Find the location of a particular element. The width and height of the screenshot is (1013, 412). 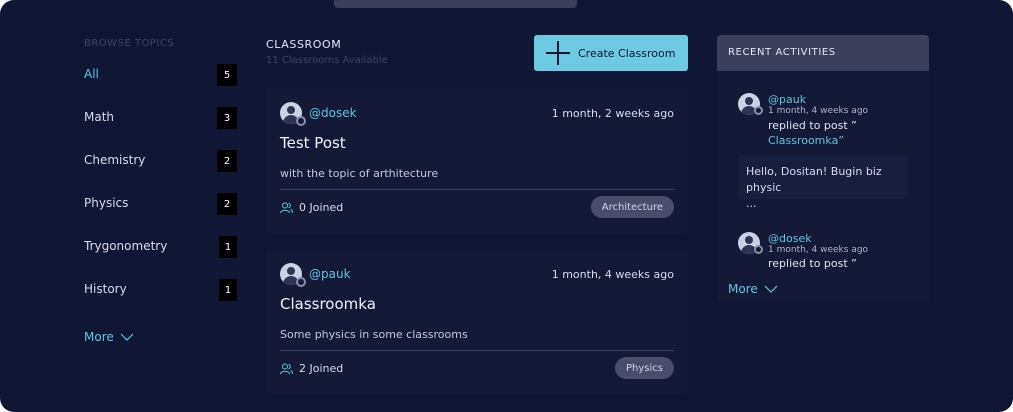

card-title: Test Post is located at coordinates (313, 143).